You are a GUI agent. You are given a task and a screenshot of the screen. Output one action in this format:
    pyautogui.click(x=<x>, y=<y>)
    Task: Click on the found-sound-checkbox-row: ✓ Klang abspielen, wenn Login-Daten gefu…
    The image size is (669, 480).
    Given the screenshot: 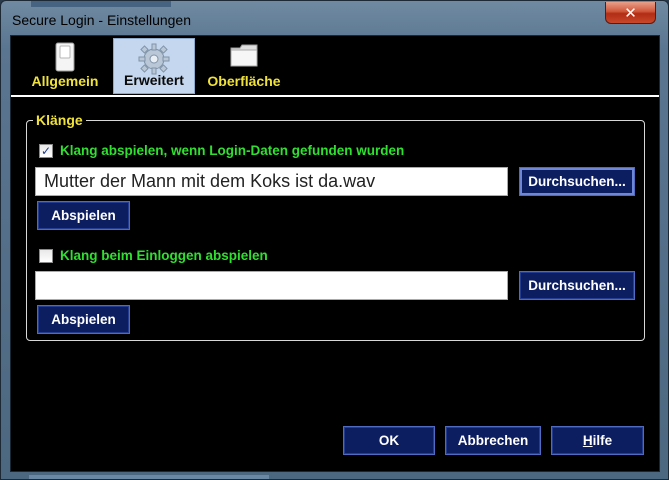 What is the action you would take?
    pyautogui.click(x=221, y=150)
    